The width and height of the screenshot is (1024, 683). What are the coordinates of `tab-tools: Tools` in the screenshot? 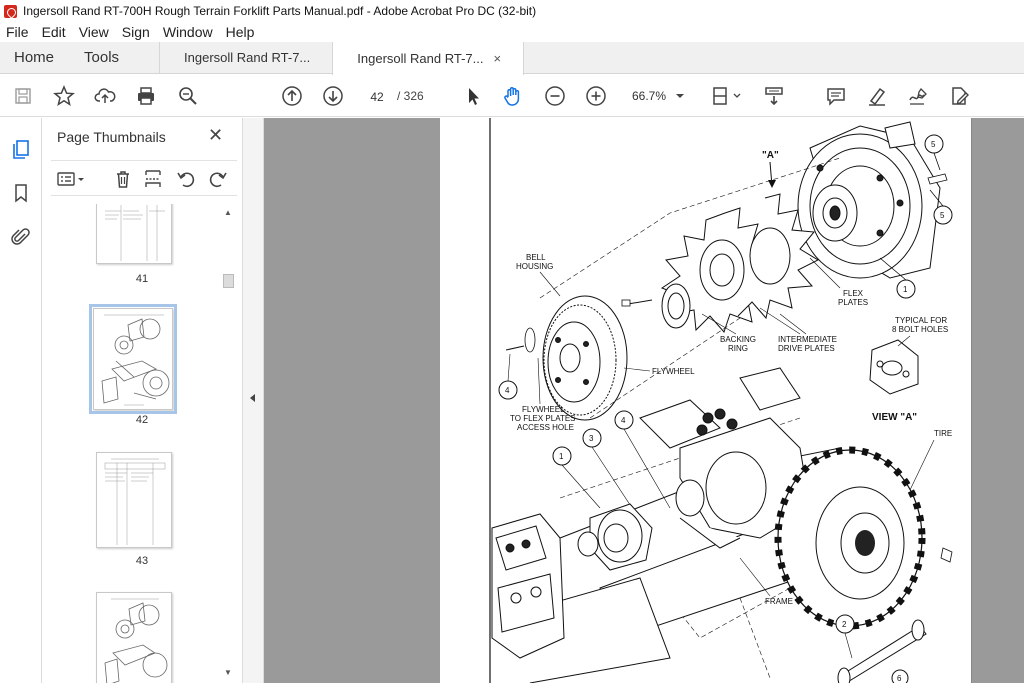 It's located at (113, 57).